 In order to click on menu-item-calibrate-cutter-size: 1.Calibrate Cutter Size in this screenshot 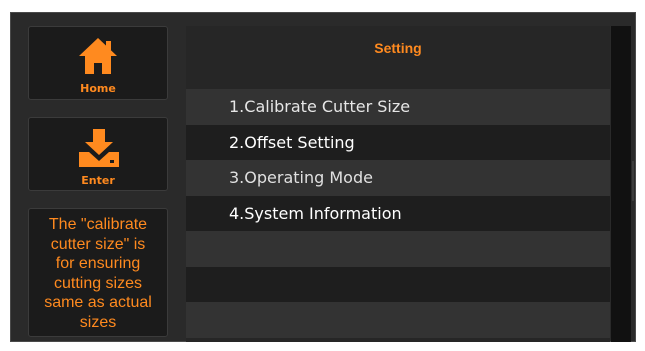, I will do `click(398, 107)`.